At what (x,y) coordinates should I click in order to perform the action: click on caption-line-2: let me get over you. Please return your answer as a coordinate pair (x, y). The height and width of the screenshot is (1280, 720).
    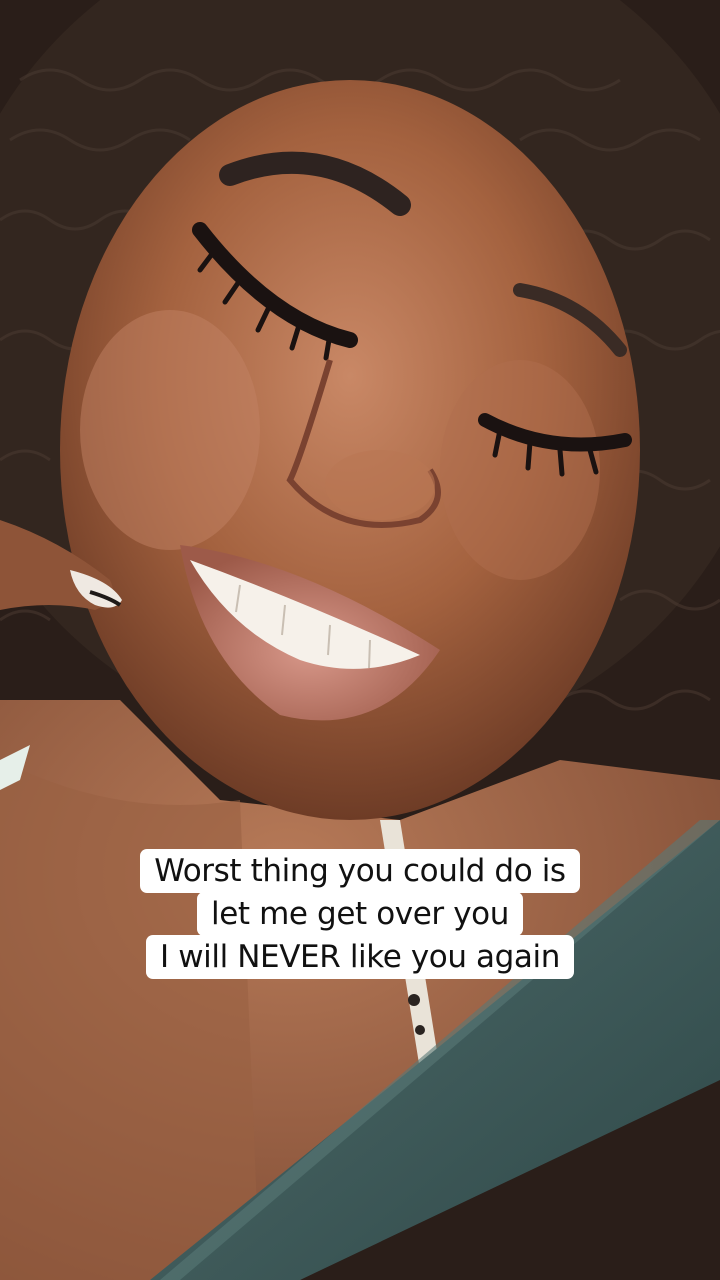
    Looking at the image, I should click on (360, 914).